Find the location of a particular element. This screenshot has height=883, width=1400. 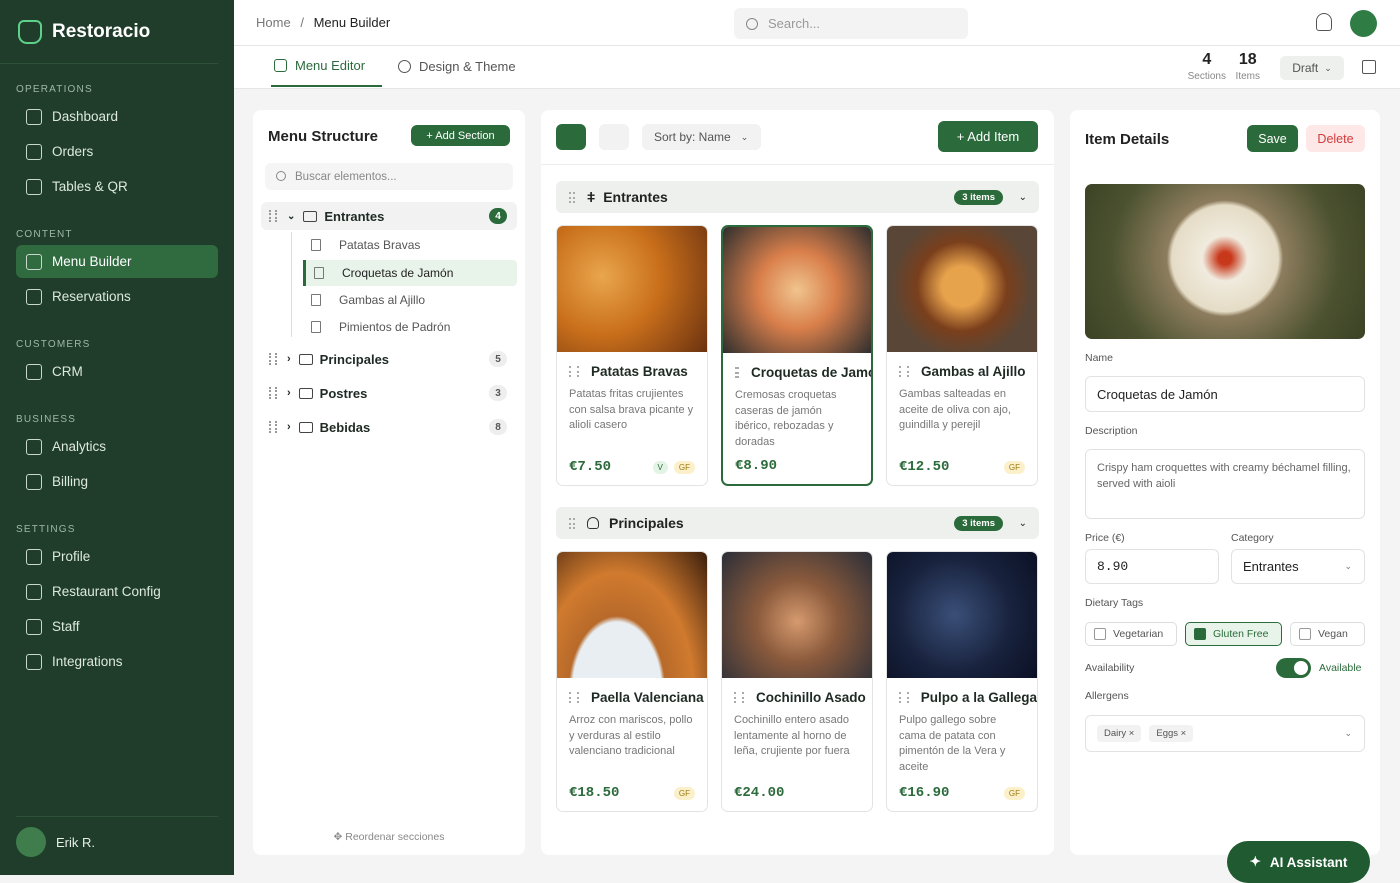

allergen-chip: Dairy × is located at coordinates (1119, 733).